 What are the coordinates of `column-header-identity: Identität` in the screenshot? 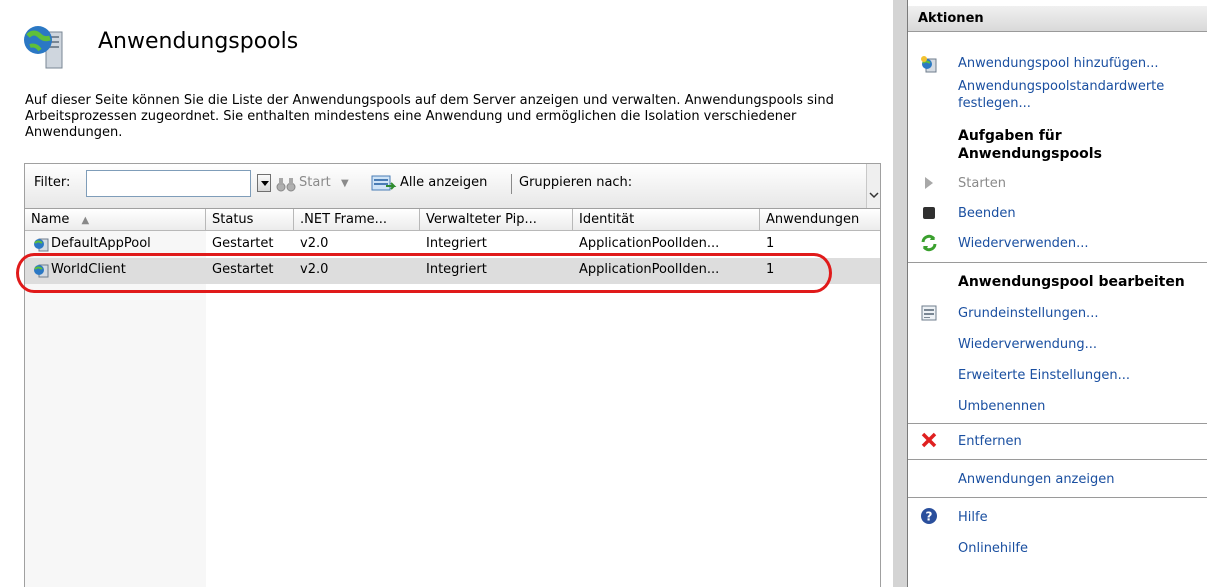 It's located at (666, 220).